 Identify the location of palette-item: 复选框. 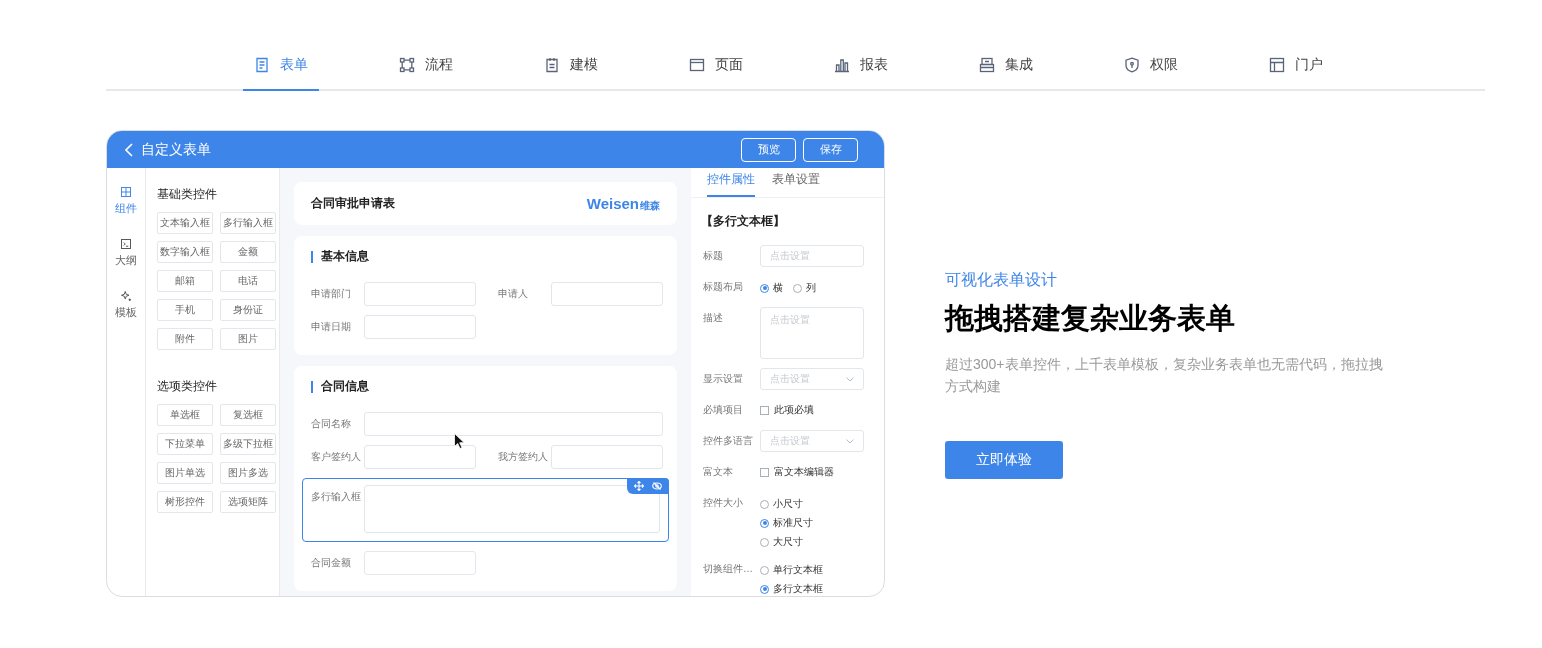
(247, 415).